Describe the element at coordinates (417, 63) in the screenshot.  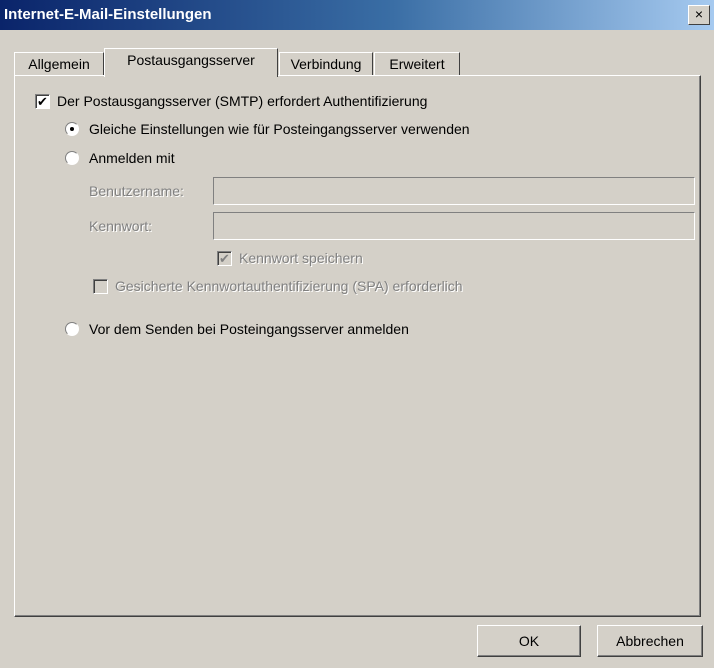
I see `tab-erweitert: Erweitert` at that location.